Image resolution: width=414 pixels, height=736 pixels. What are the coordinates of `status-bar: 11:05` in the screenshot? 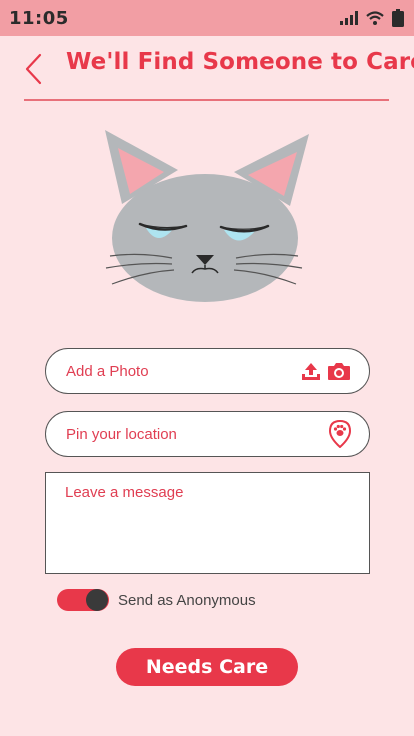 It's located at (207, 18).